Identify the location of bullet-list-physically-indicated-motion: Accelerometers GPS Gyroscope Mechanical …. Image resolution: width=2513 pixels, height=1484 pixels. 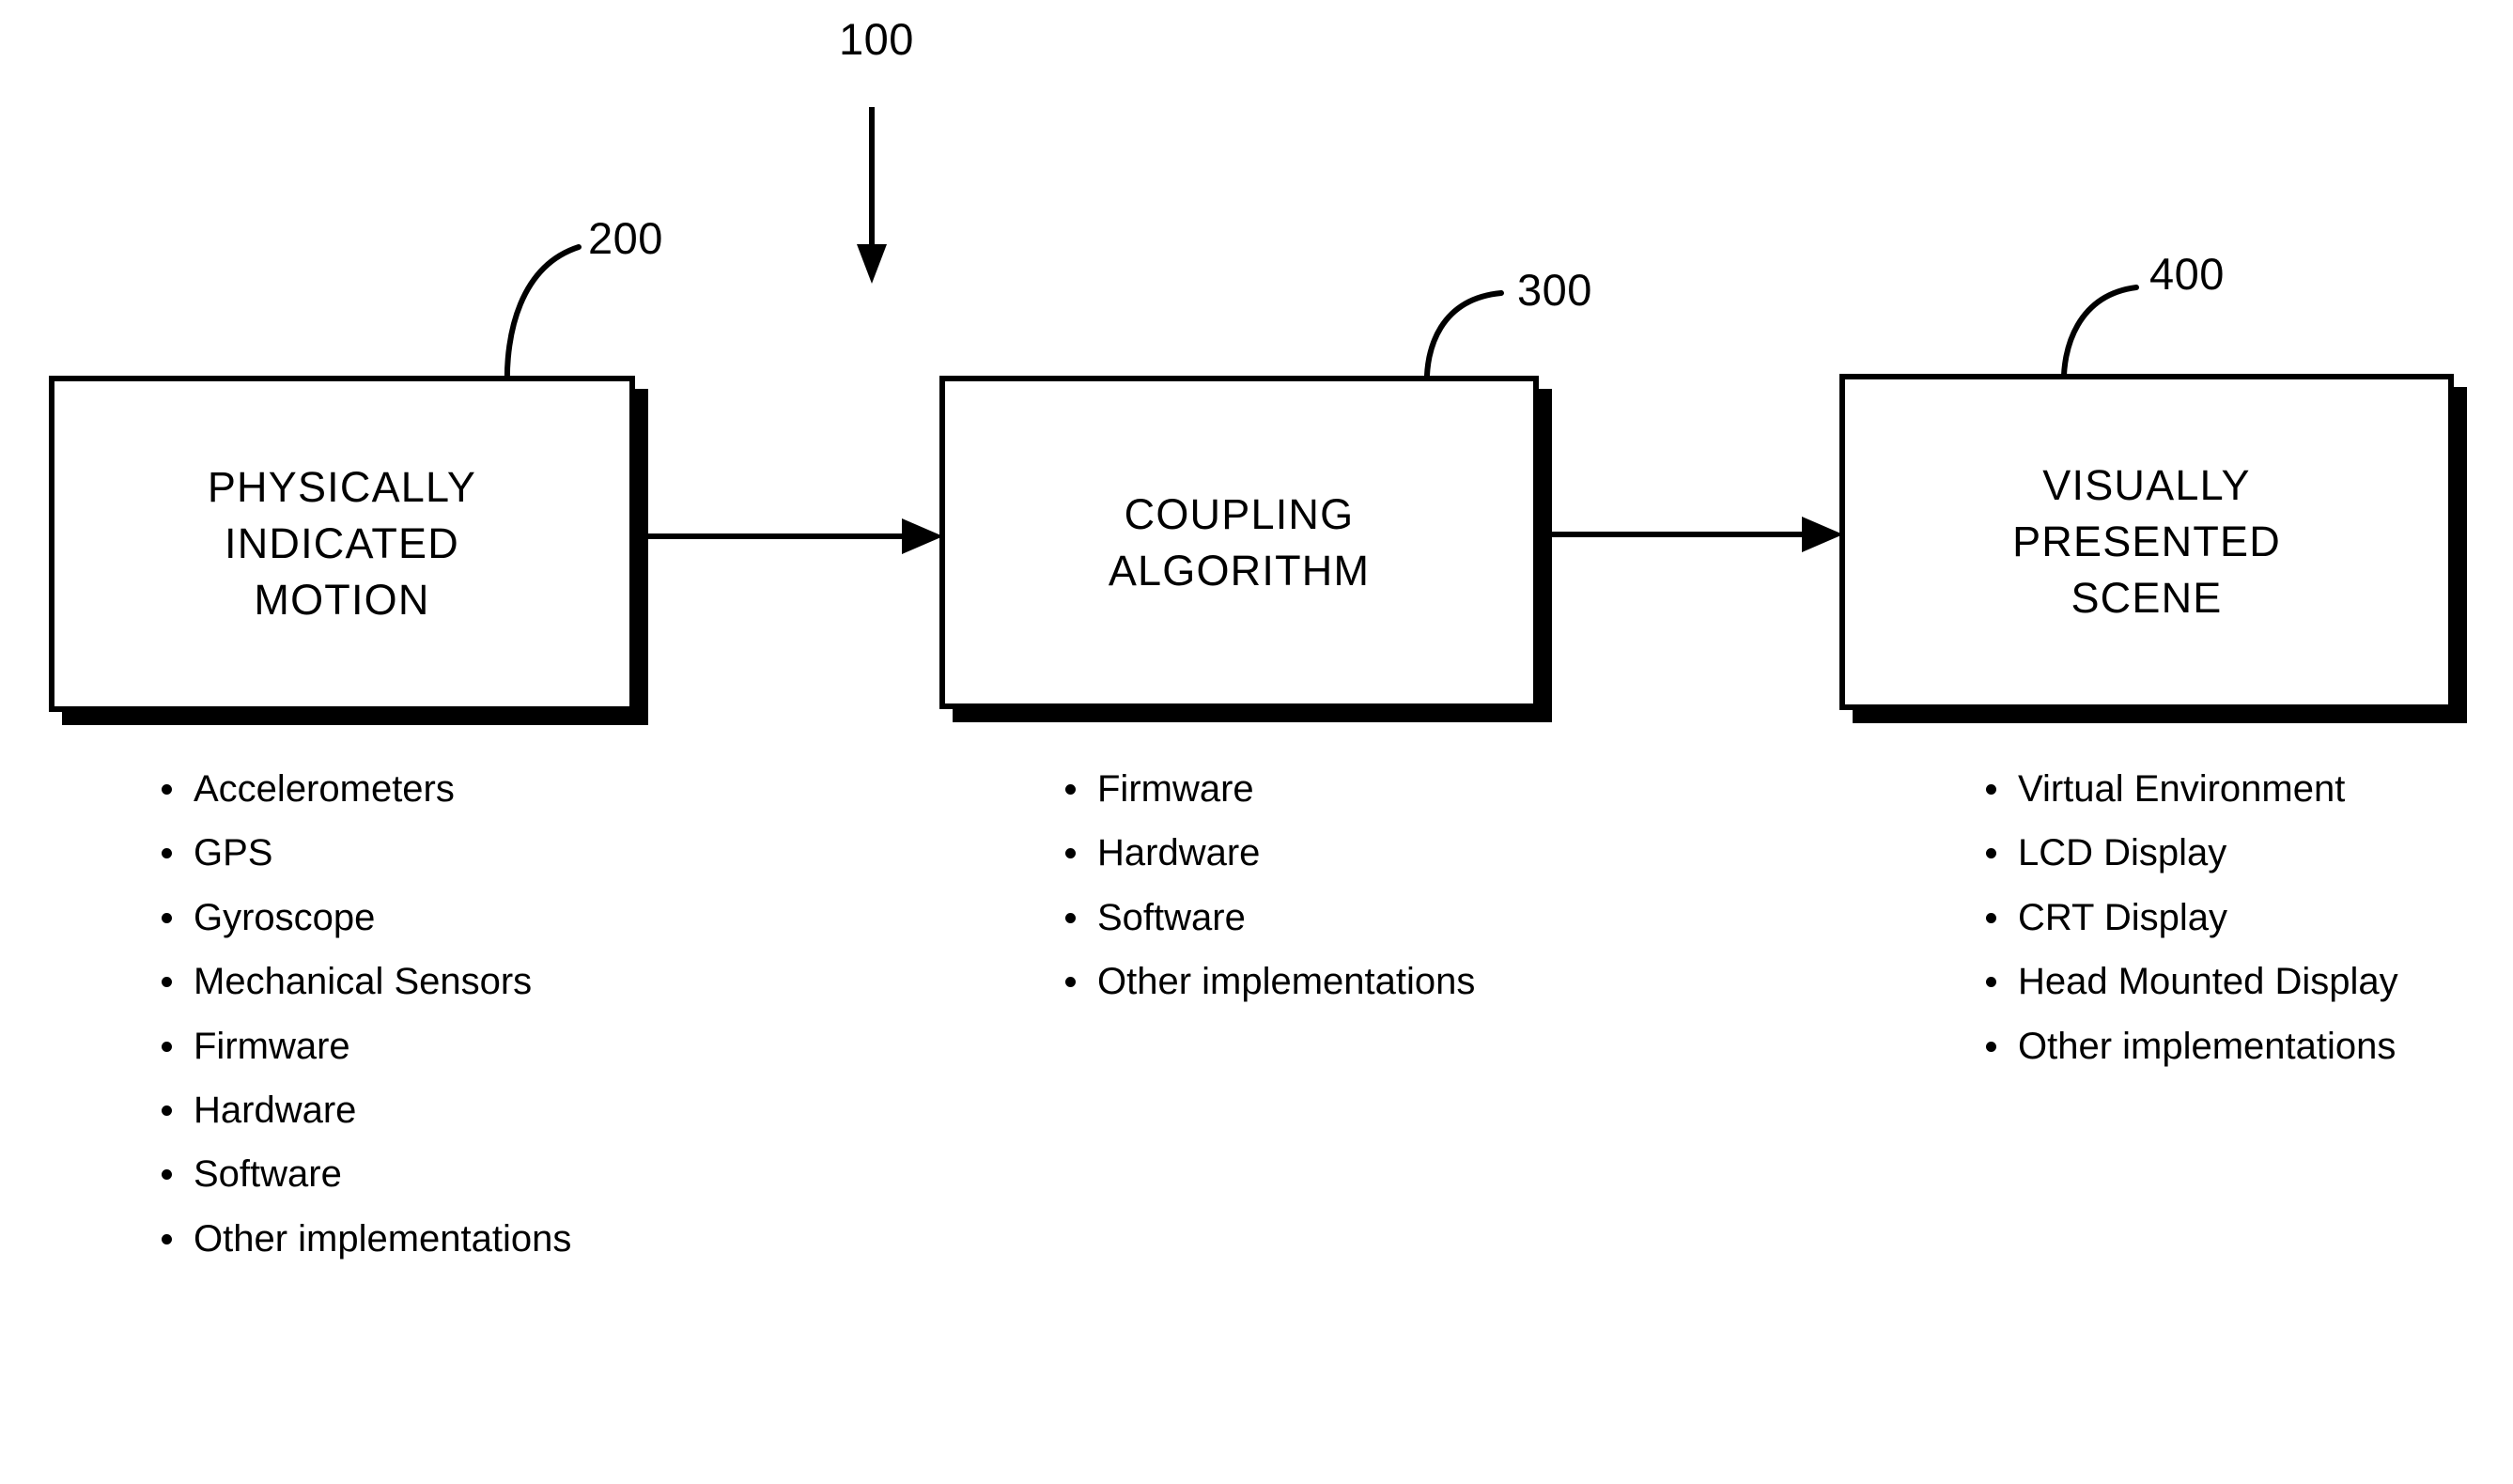
(379, 1022).